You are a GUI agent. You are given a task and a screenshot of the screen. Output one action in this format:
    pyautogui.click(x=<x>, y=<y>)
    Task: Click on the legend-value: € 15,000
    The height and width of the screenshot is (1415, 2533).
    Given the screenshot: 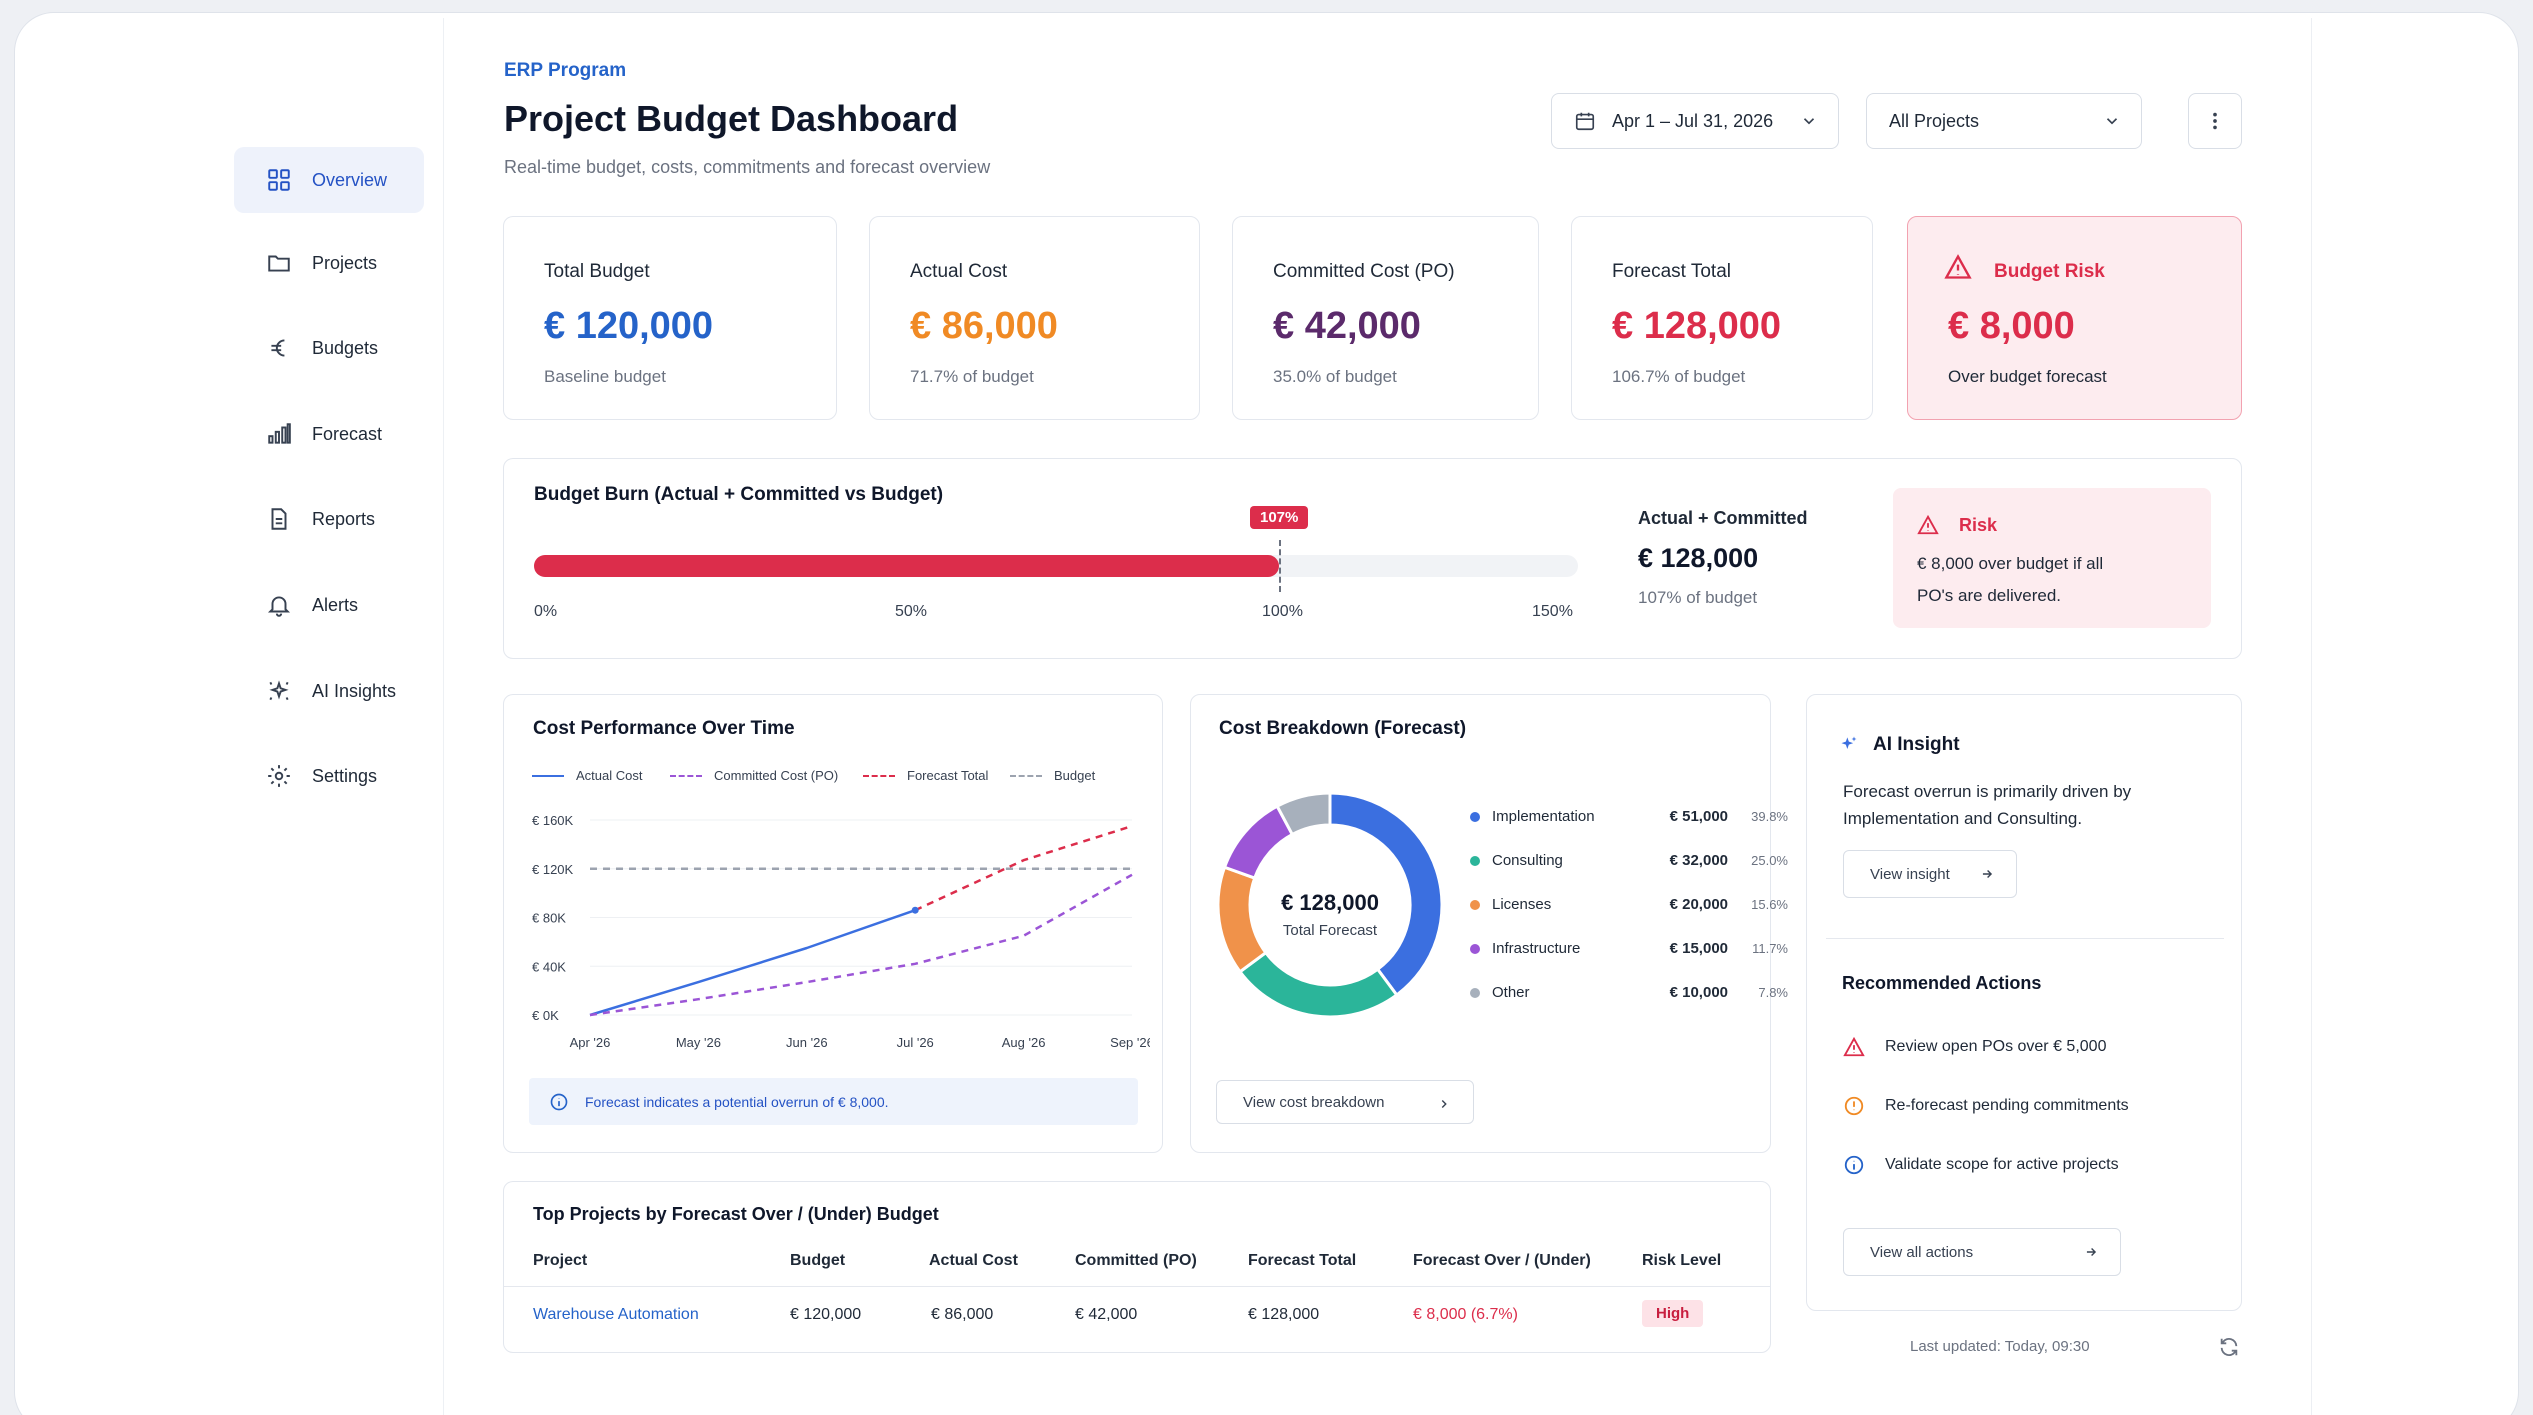 What is the action you would take?
    pyautogui.click(x=1698, y=948)
    